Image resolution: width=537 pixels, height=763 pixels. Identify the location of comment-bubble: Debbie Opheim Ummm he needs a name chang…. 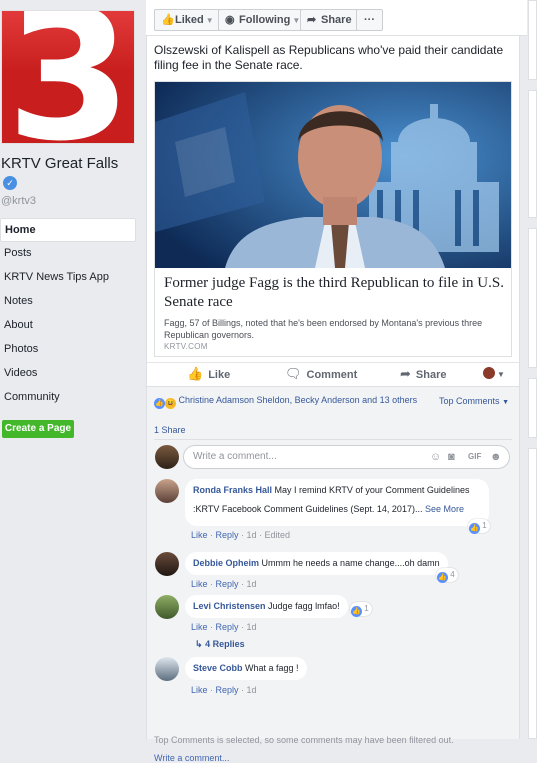
(316, 563).